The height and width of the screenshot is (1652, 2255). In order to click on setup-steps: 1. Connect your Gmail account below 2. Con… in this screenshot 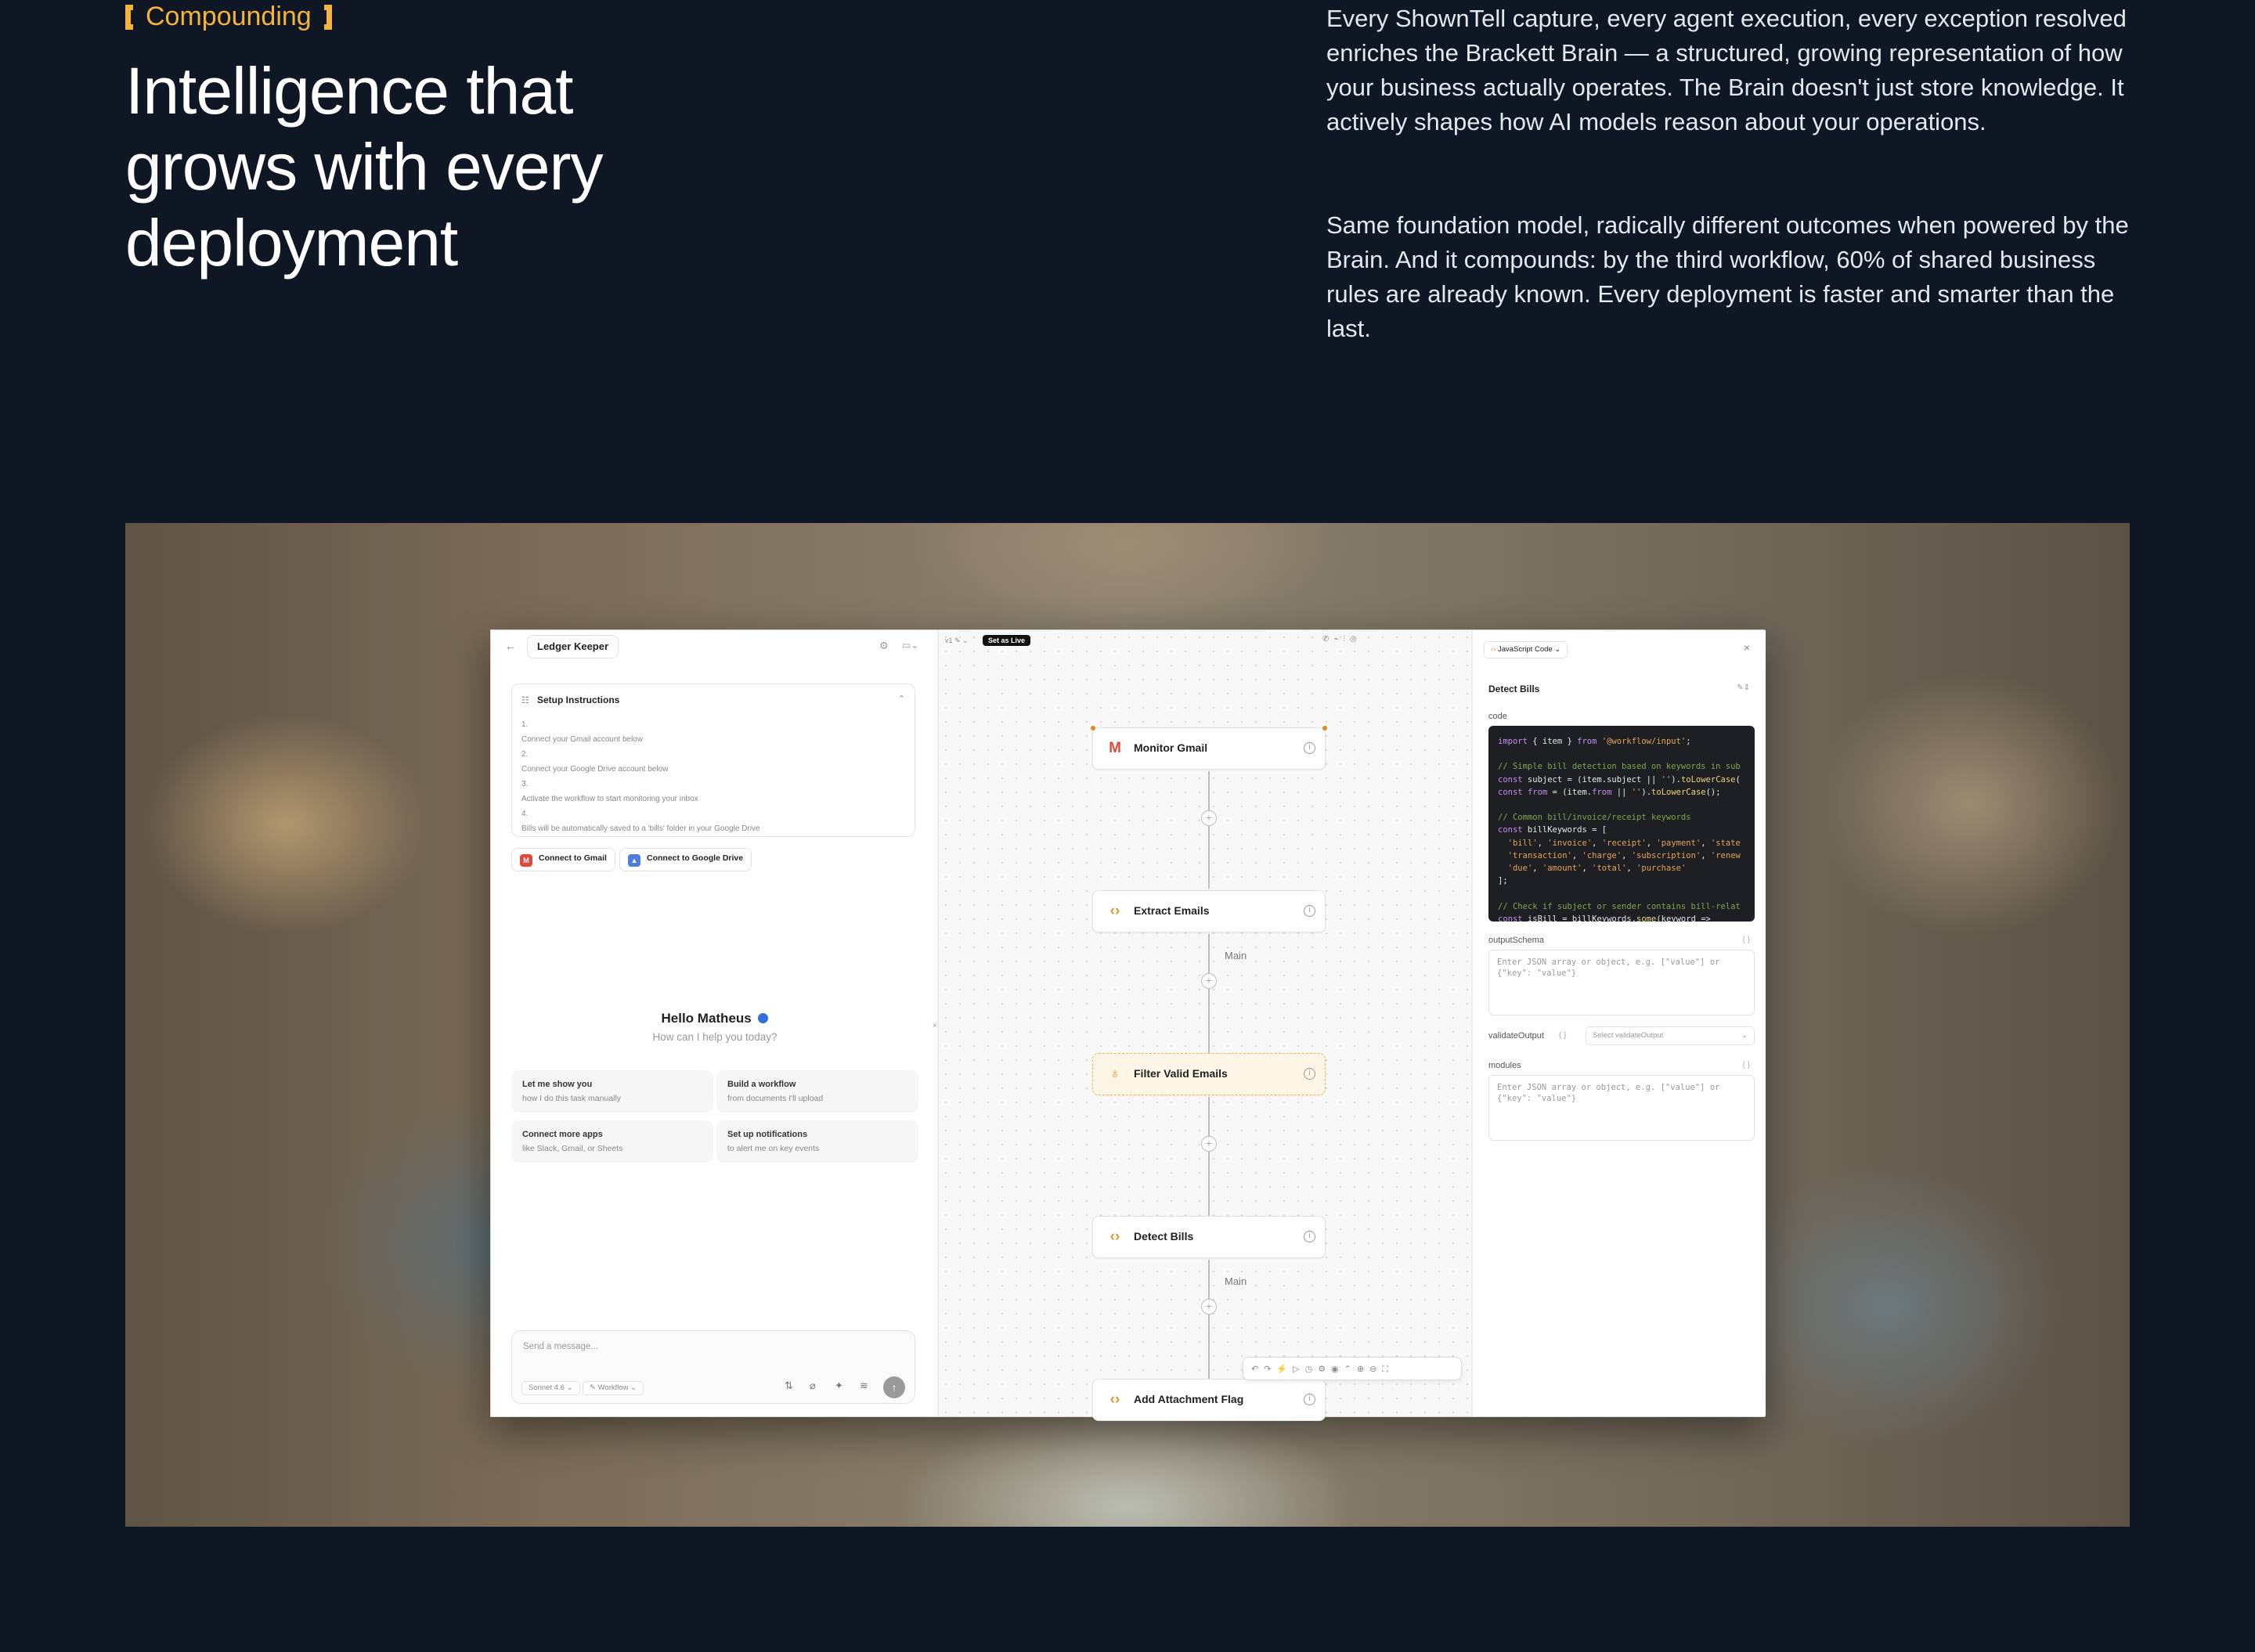, I will do `click(640, 776)`.